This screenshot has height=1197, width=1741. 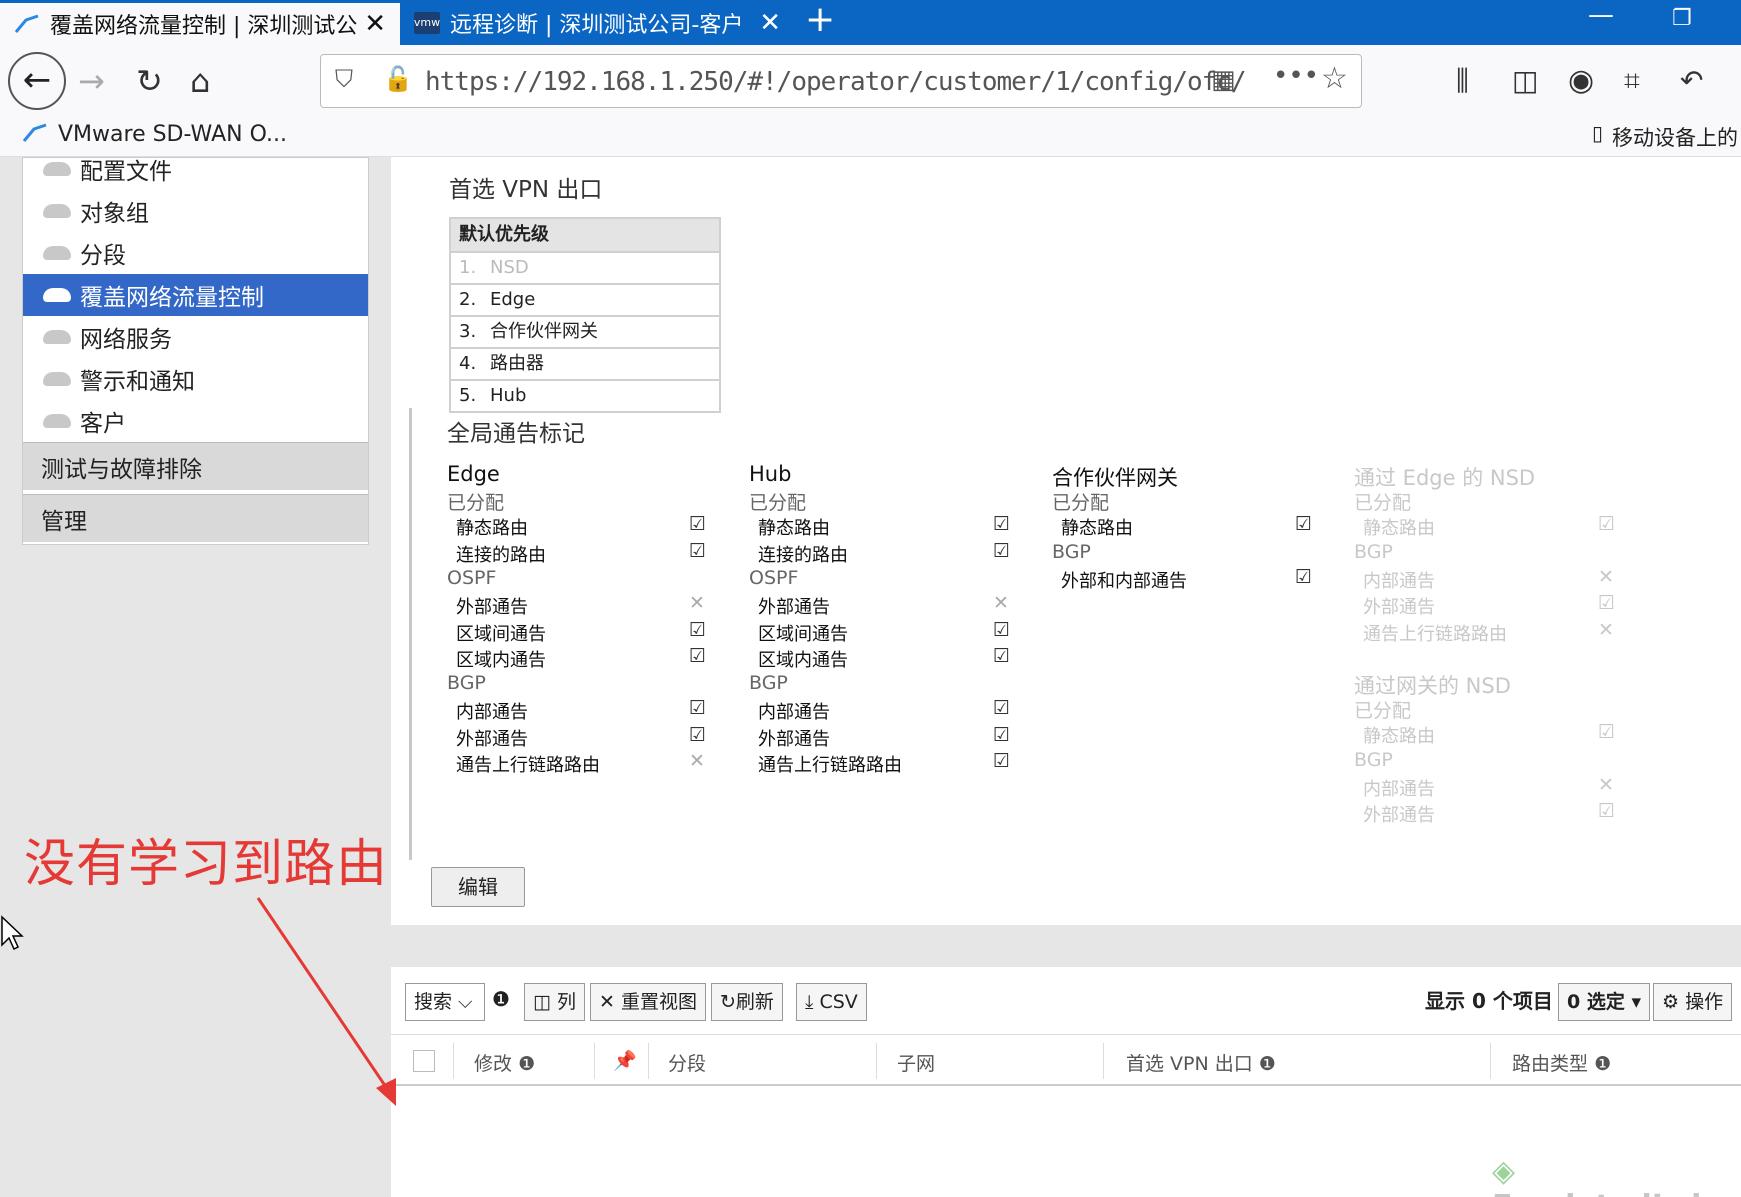 I want to click on mobile-bookmarks: 移动设备上的, so click(x=1675, y=137).